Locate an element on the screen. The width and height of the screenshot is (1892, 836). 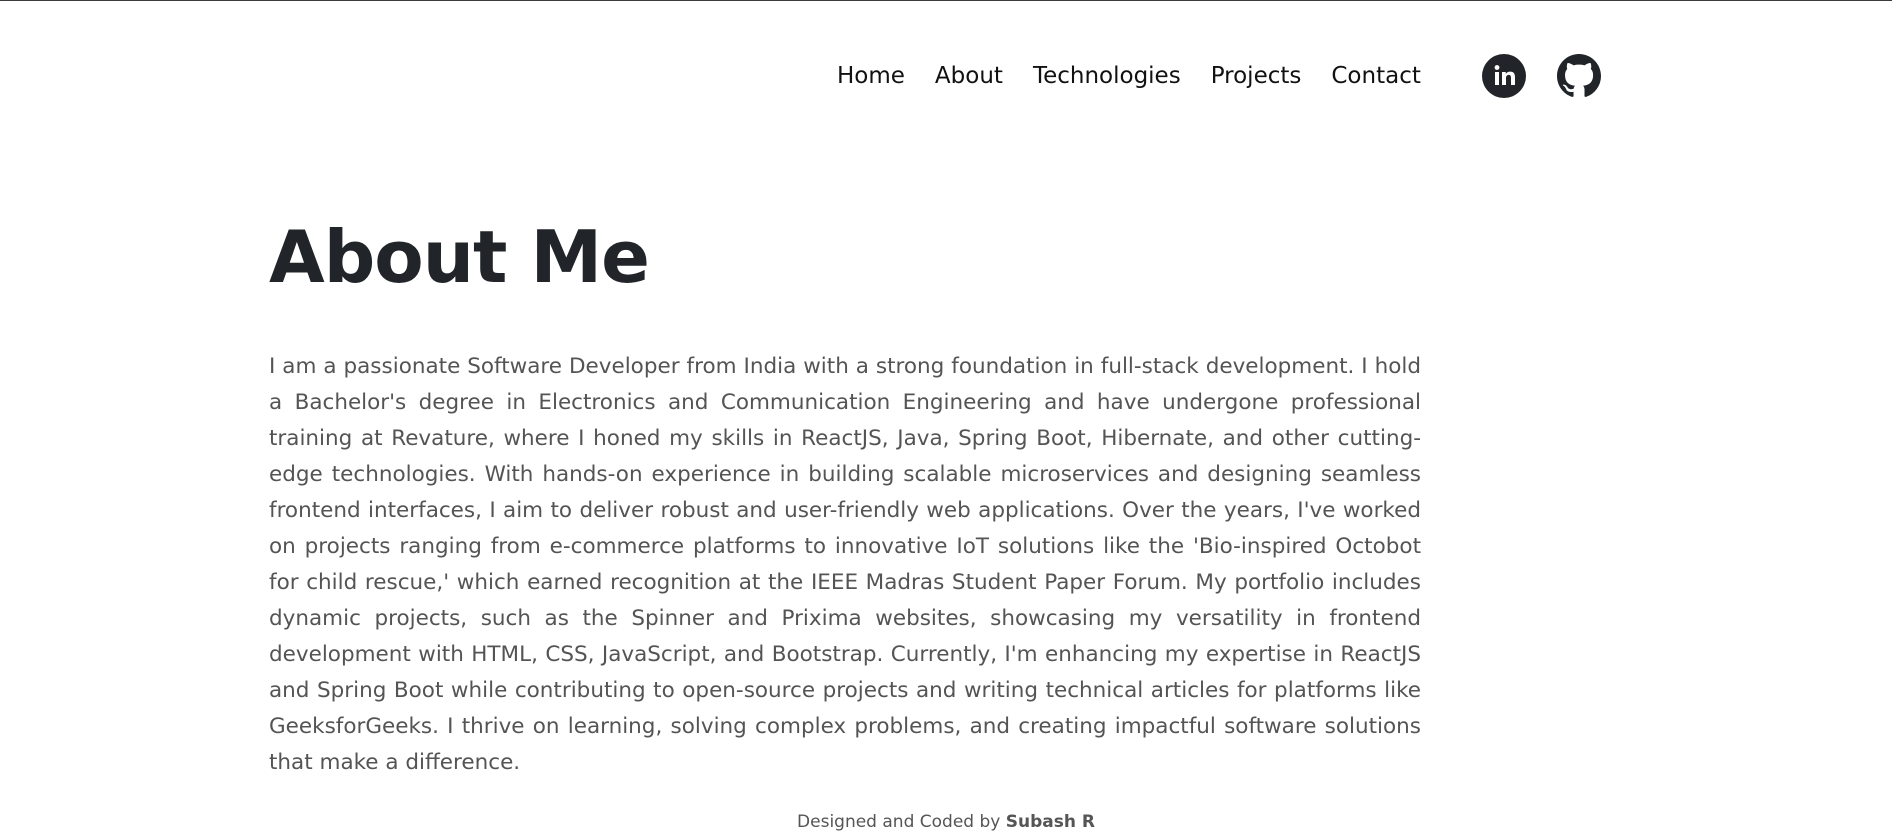
footer: Designed and Coded by Subash R is located at coordinates (946, 822).